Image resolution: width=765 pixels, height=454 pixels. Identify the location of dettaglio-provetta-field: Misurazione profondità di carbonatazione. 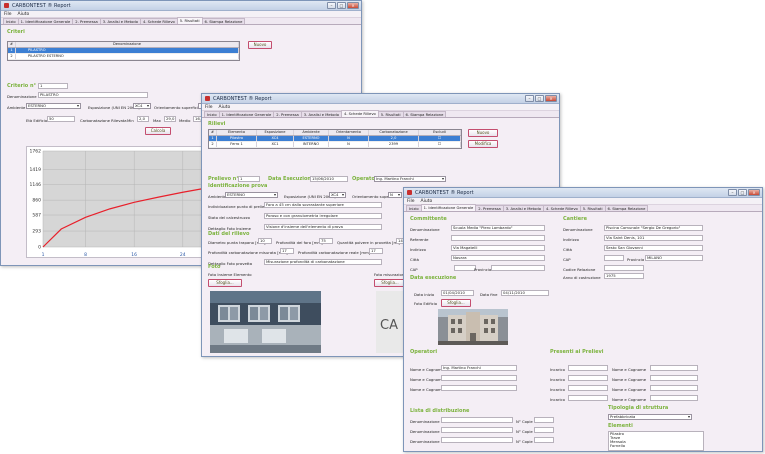
(323, 262).